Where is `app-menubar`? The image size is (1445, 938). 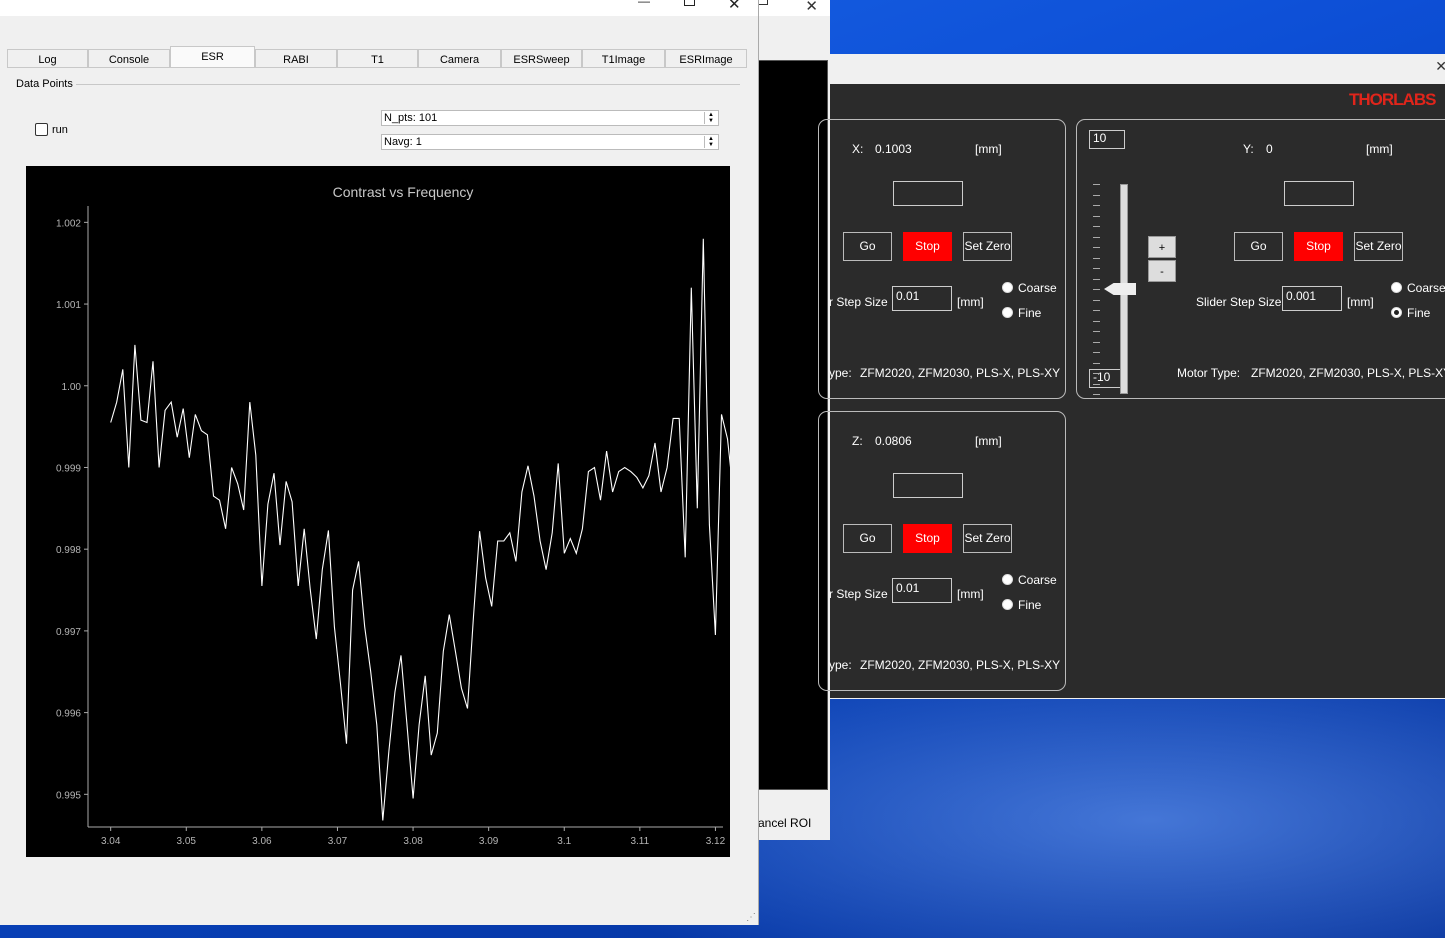 app-menubar is located at coordinates (379, 26).